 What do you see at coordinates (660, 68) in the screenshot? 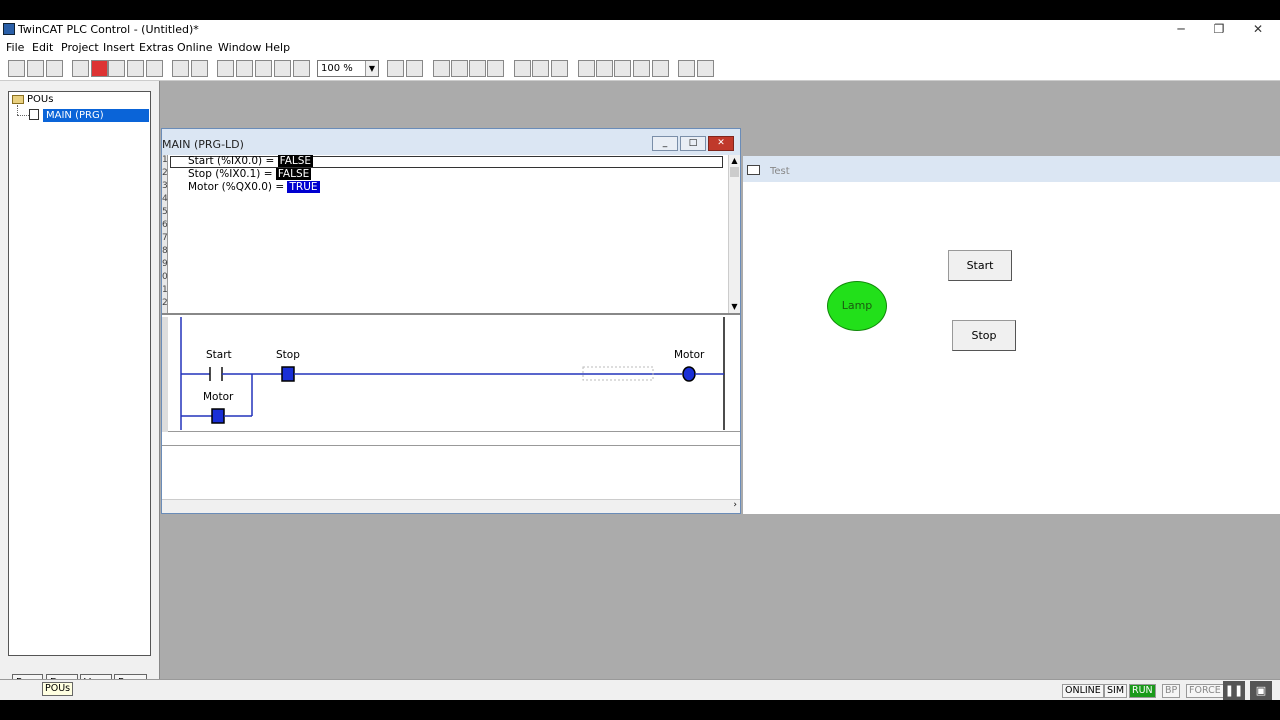
I see `block-icon` at bounding box center [660, 68].